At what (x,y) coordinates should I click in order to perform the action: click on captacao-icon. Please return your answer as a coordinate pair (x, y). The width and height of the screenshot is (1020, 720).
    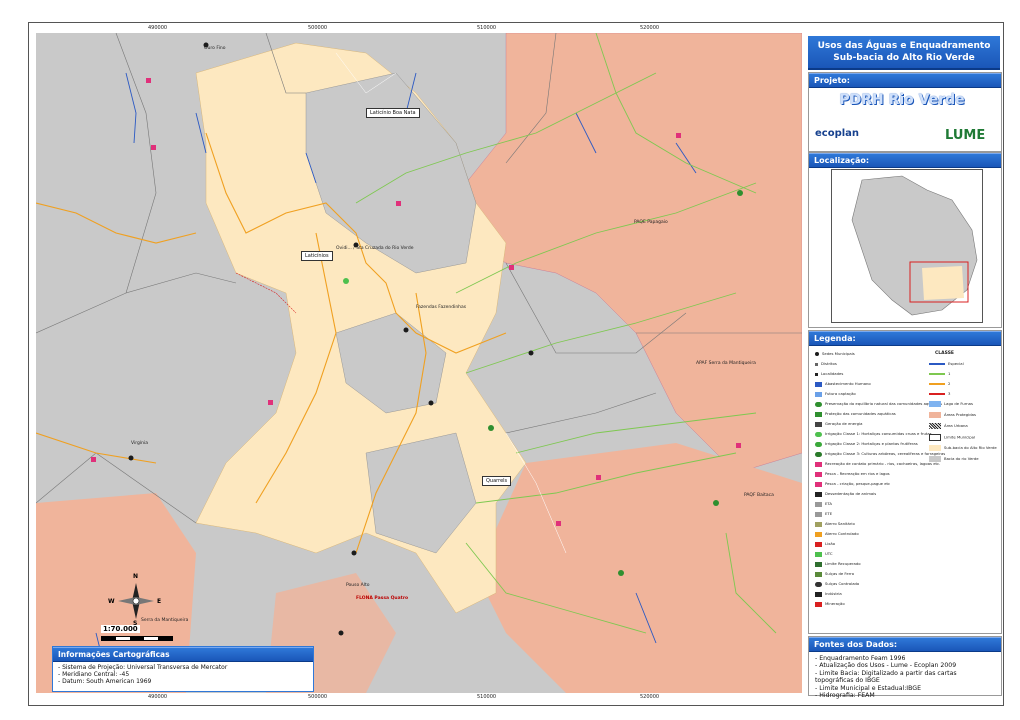
    Looking at the image, I should click on (818, 394).